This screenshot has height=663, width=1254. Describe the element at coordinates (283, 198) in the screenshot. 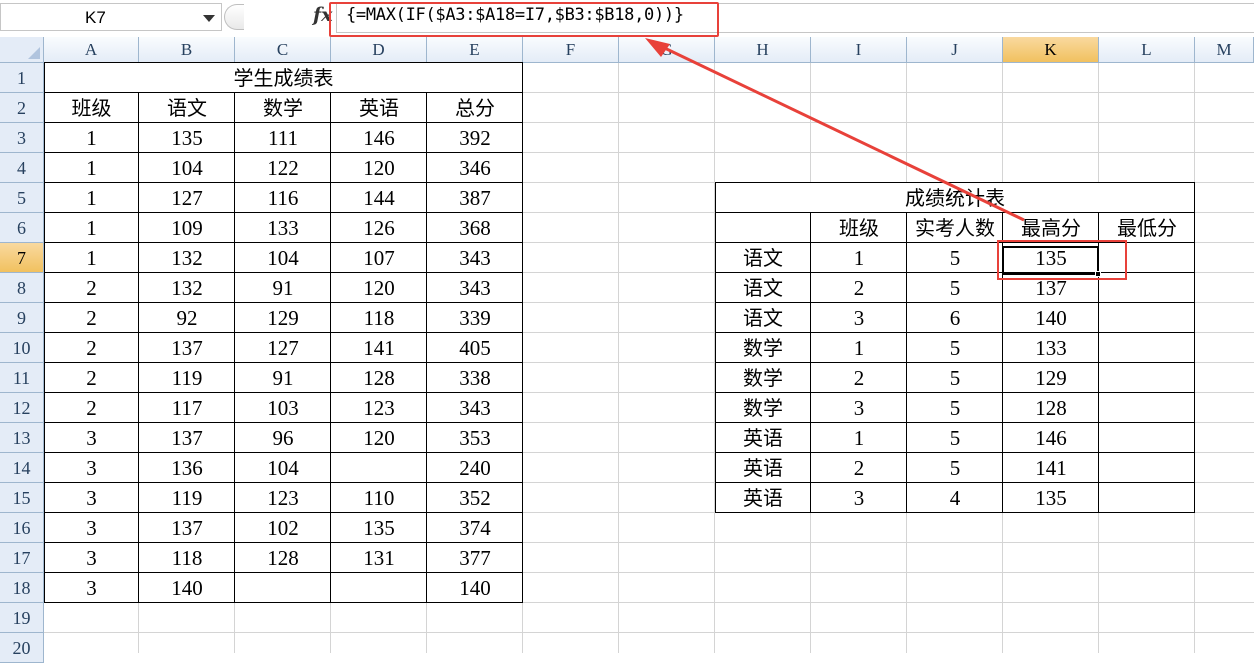

I see `table1-cell: 116` at that location.